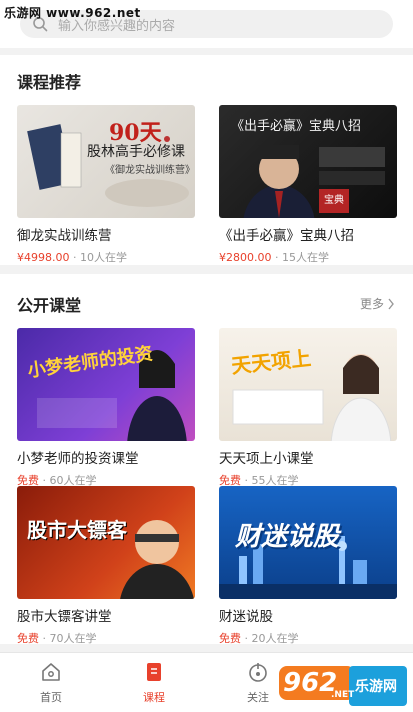  I want to click on watermark-number: 962, so click(310, 683).